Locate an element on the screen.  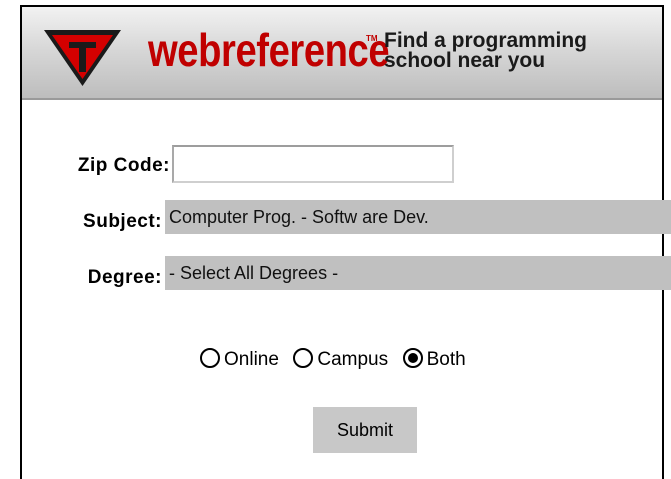
radio-online: Online is located at coordinates (239, 360).